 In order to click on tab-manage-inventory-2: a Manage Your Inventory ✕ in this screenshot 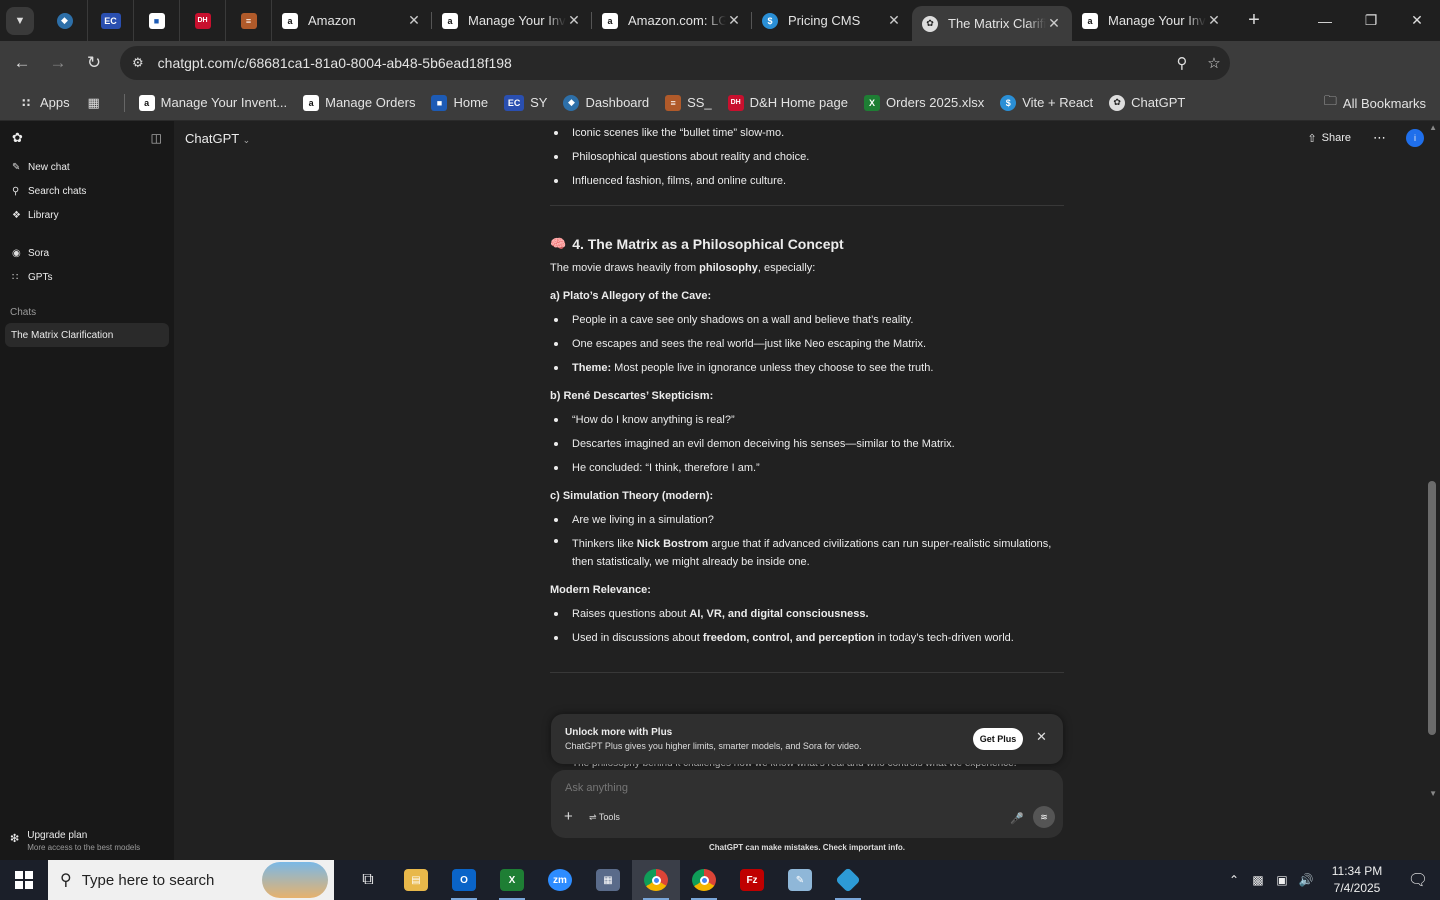, I will do `click(1152, 20)`.